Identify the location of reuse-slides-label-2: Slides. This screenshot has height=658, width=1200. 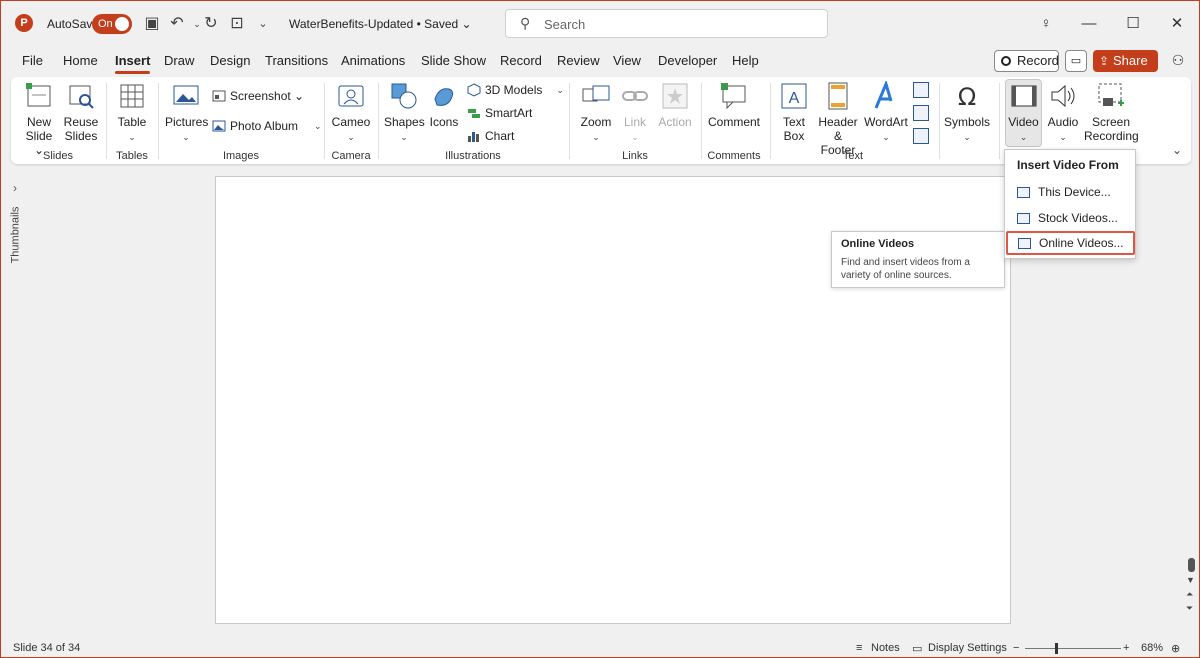
(81, 136).